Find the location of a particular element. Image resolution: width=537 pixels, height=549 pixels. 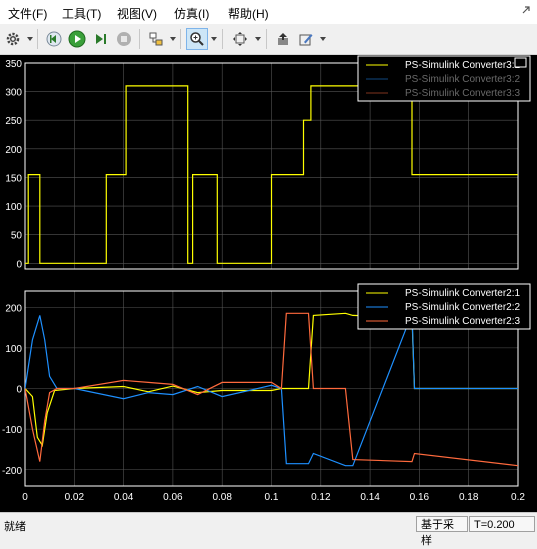

legend-label-3-2: PS-Simulink Converter3:2 is located at coordinates (462, 79).